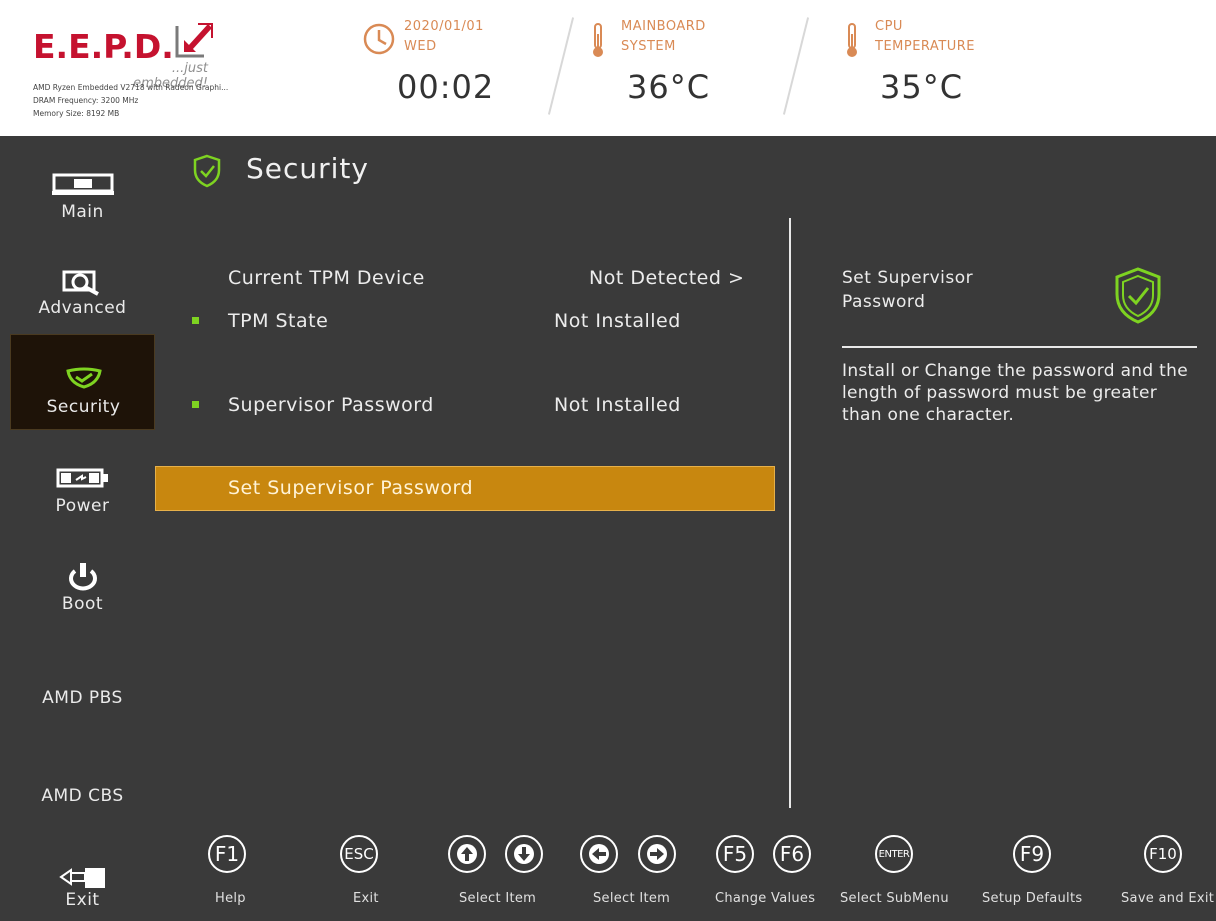 The image size is (1216, 921). I want to click on cpu-label: CPU, so click(889, 26).